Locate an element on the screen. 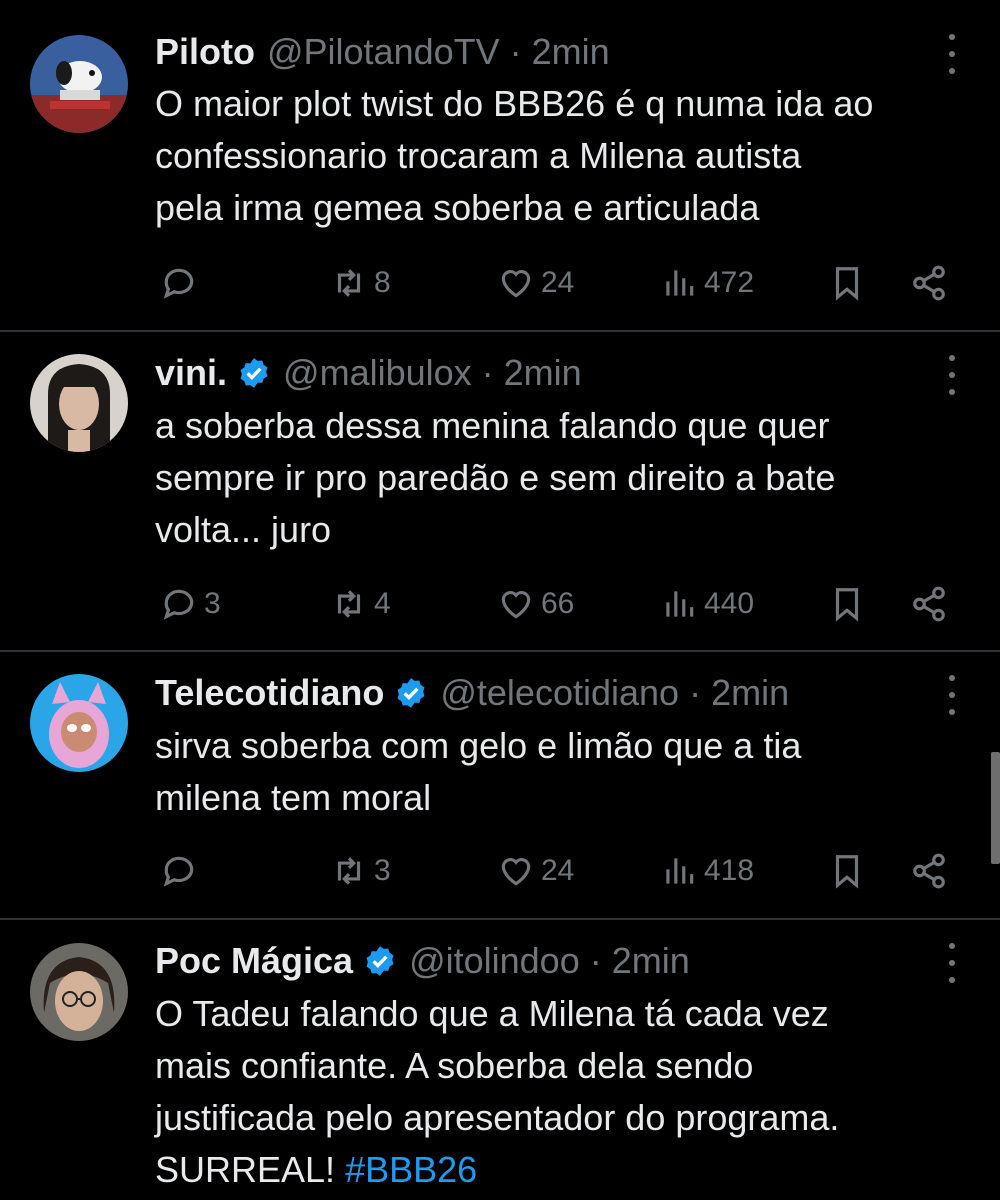 The height and width of the screenshot is (1200, 1000). action-bar: 3 24 418 is located at coordinates (500, 871).